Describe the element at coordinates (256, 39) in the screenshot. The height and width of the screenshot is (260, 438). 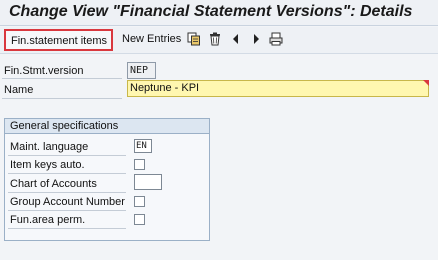
I see `next-entry-icon` at that location.